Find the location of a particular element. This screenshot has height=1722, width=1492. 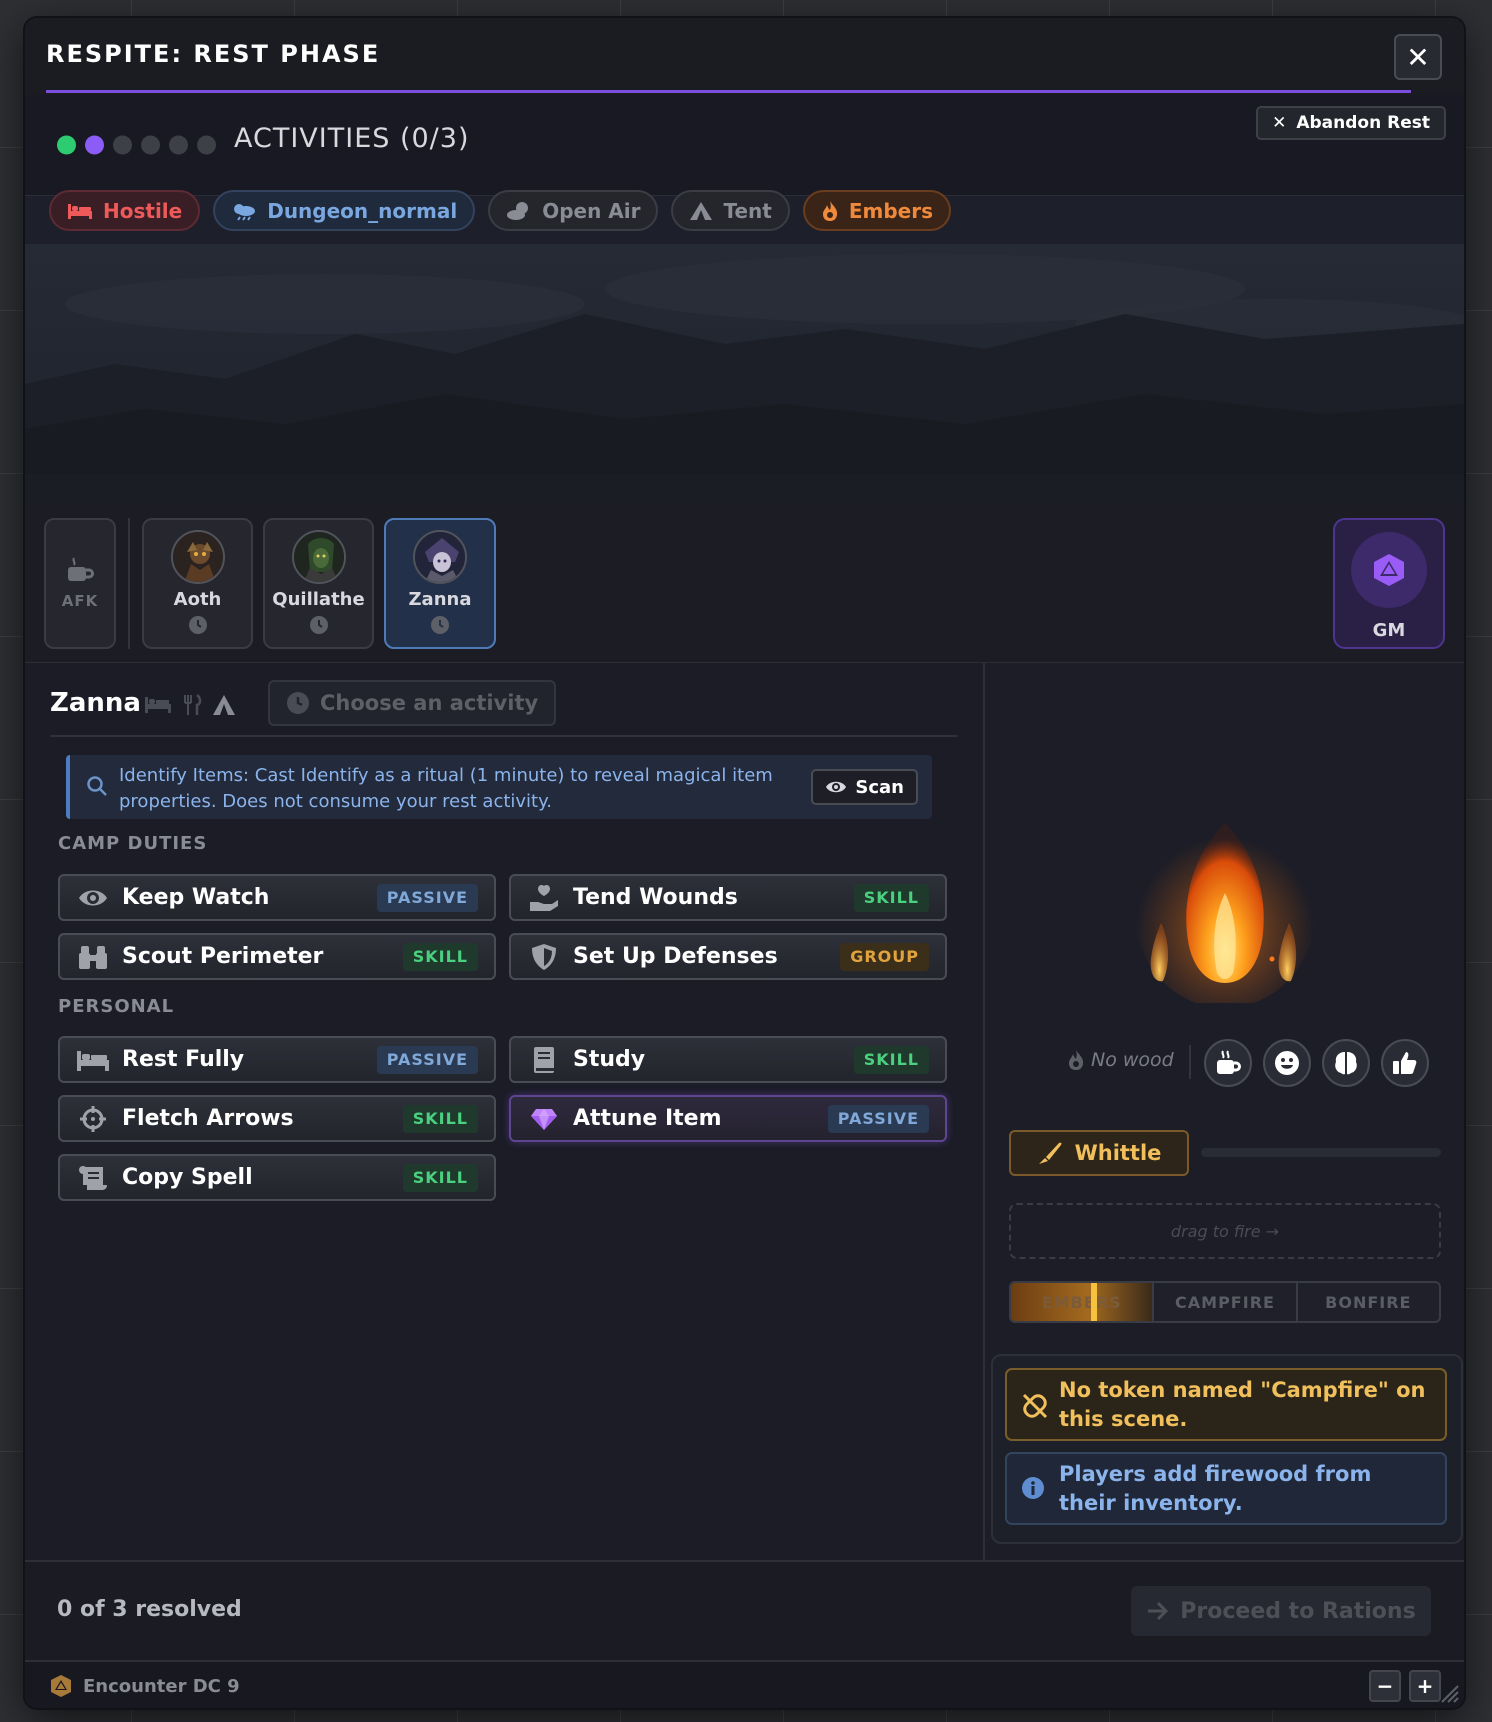

activity-scout-perimeter: Scout Perimeter SKILL is located at coordinates (277, 956).